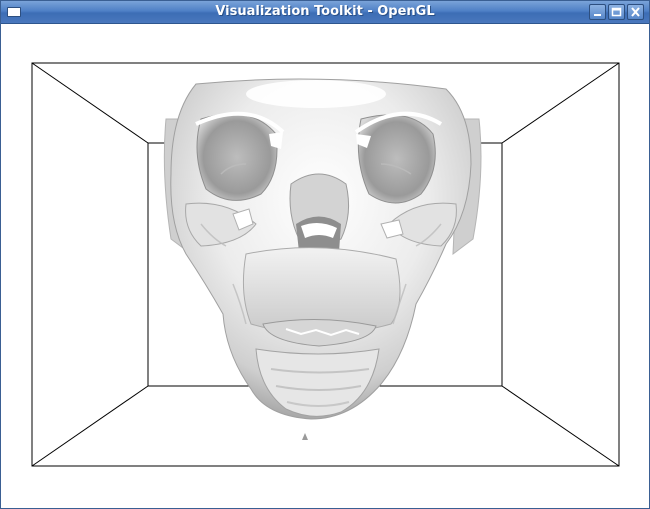 The image size is (650, 509). What do you see at coordinates (90, 103) in the screenshot?
I see `outline-edge-top-left` at bounding box center [90, 103].